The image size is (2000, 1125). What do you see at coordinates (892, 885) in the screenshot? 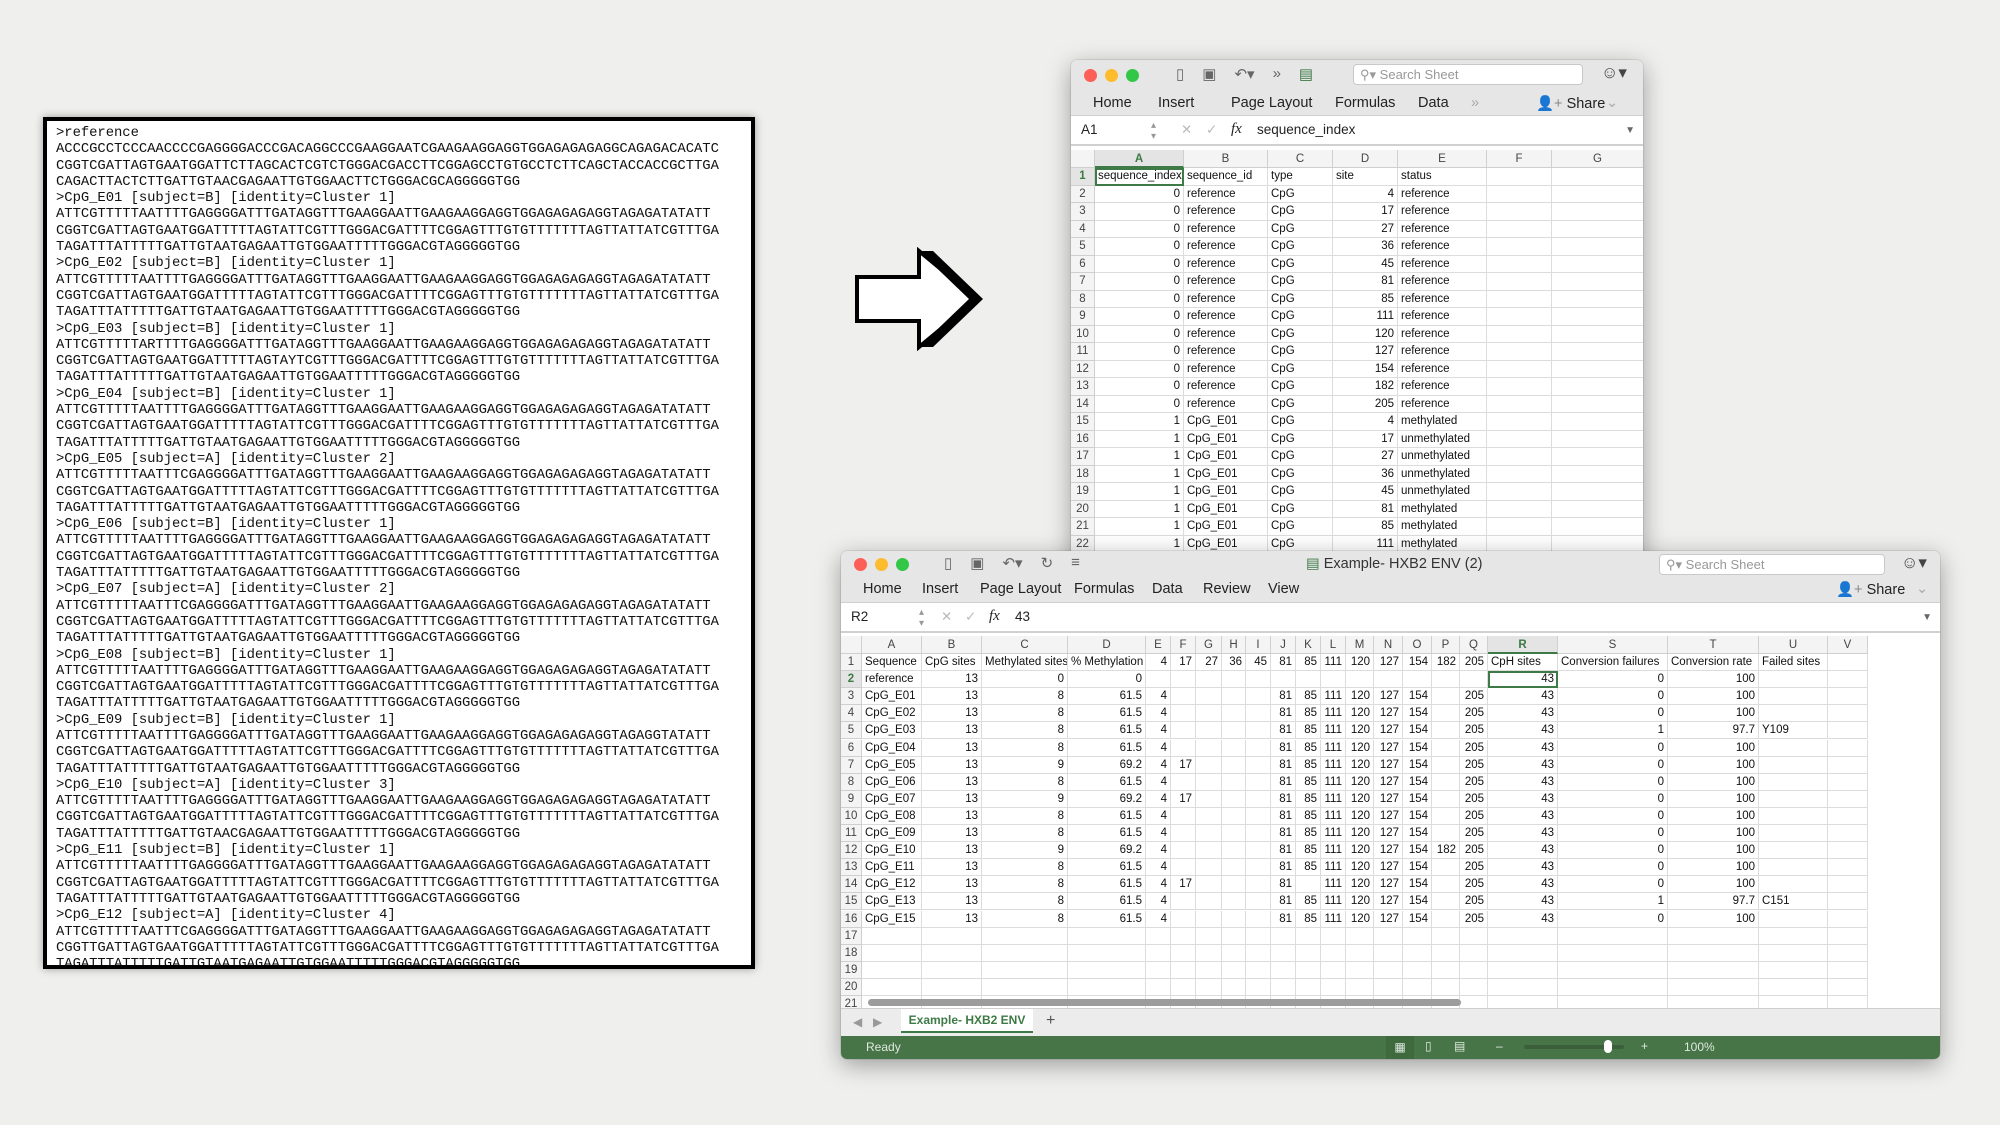
I see `cell: CpG_E12` at bounding box center [892, 885].